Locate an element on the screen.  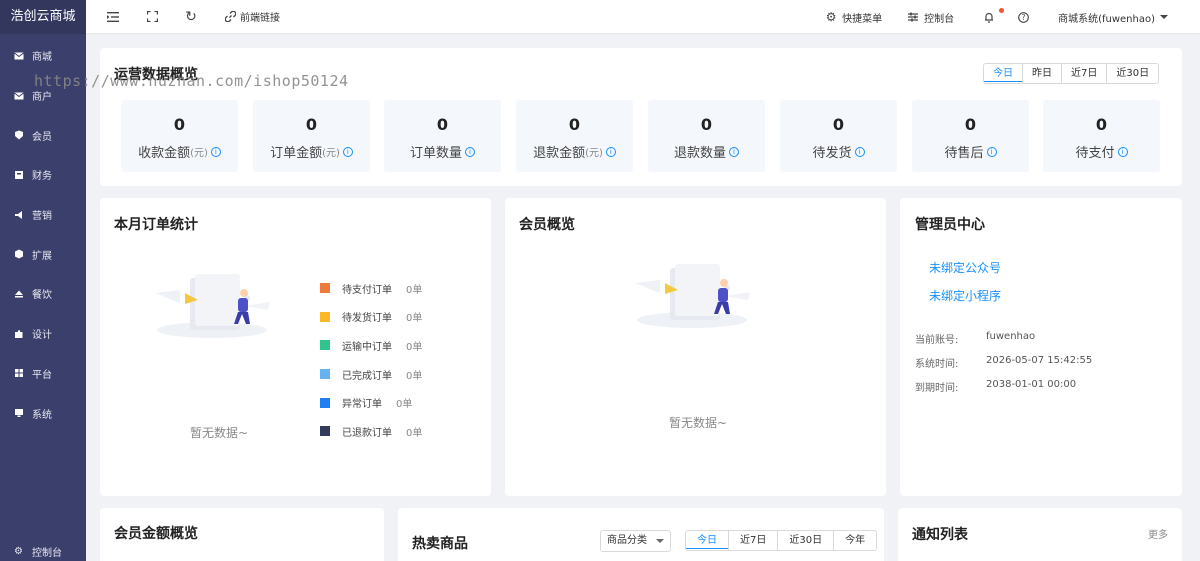
stat-tile: 0 待售后 i is located at coordinates (970, 136).